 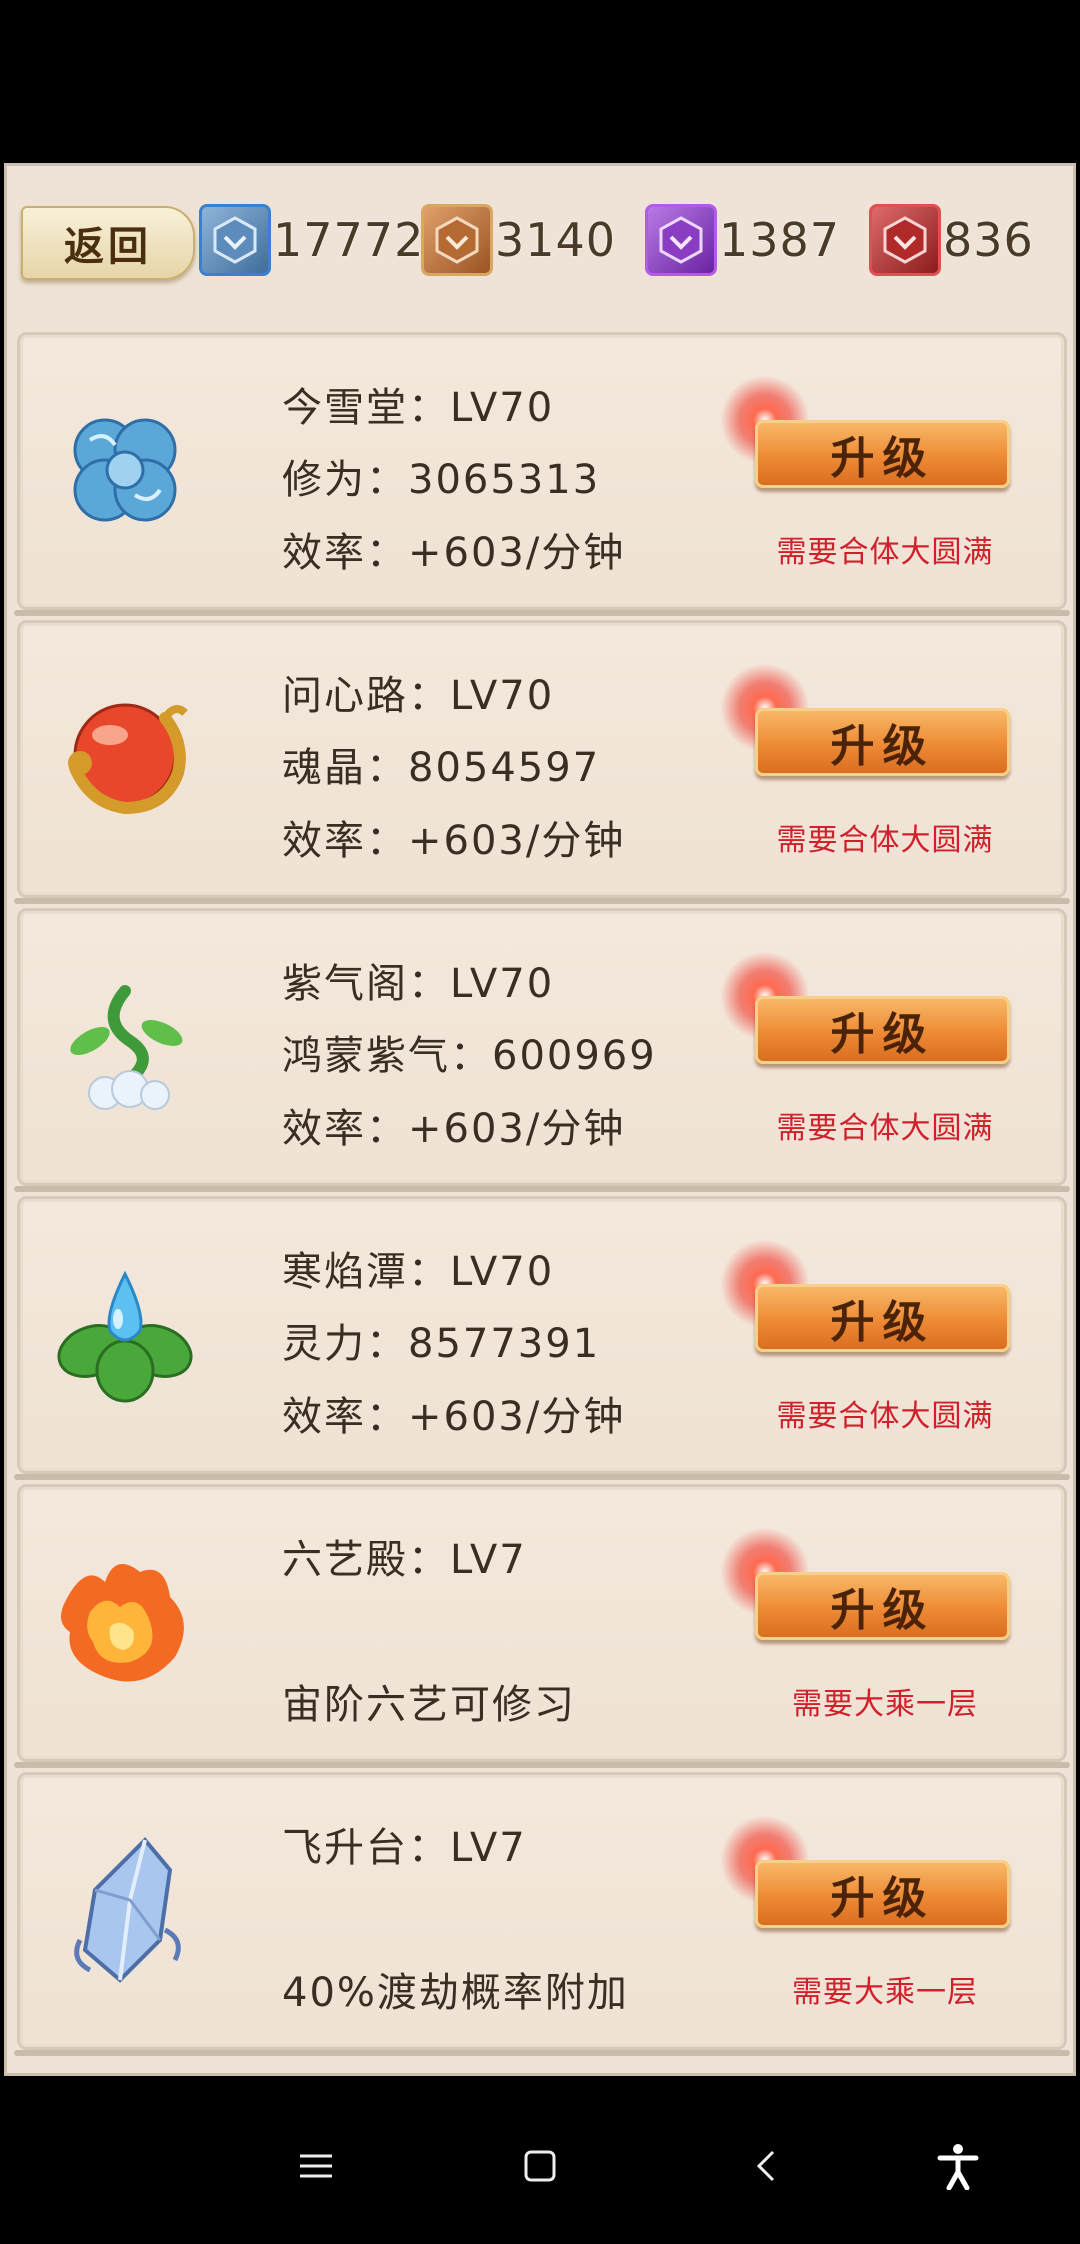 I want to click on dragon-orb-icon, so click(x=125, y=758).